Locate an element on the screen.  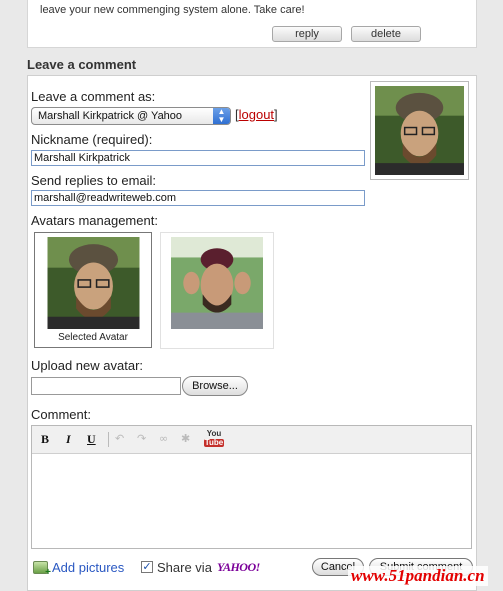
selected-avatar-image is located at coordinates (93, 283).